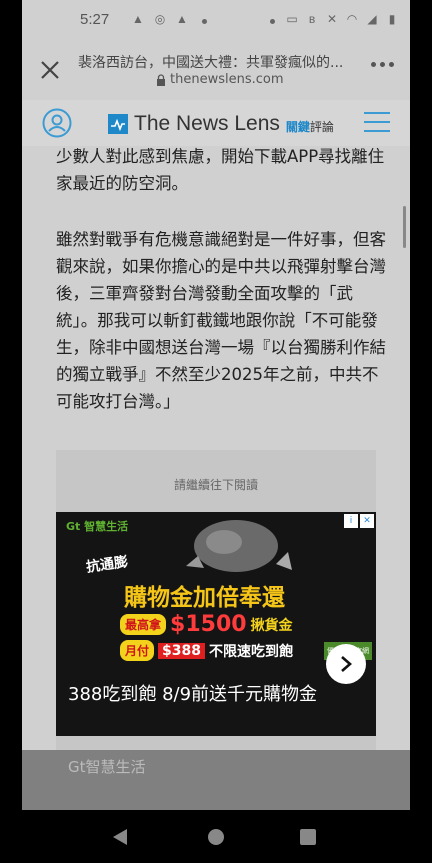  I want to click on dot-icon, so click(272, 19).